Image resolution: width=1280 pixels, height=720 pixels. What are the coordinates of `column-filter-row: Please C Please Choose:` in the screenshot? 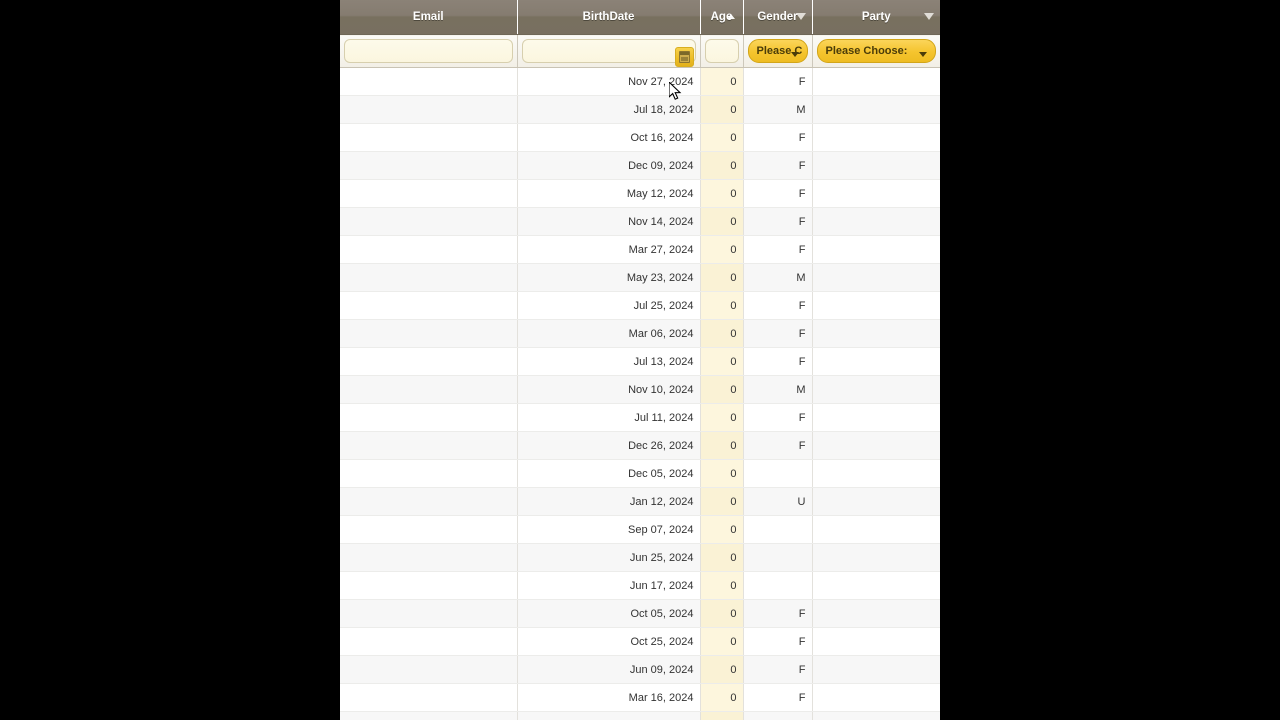 It's located at (640, 51).